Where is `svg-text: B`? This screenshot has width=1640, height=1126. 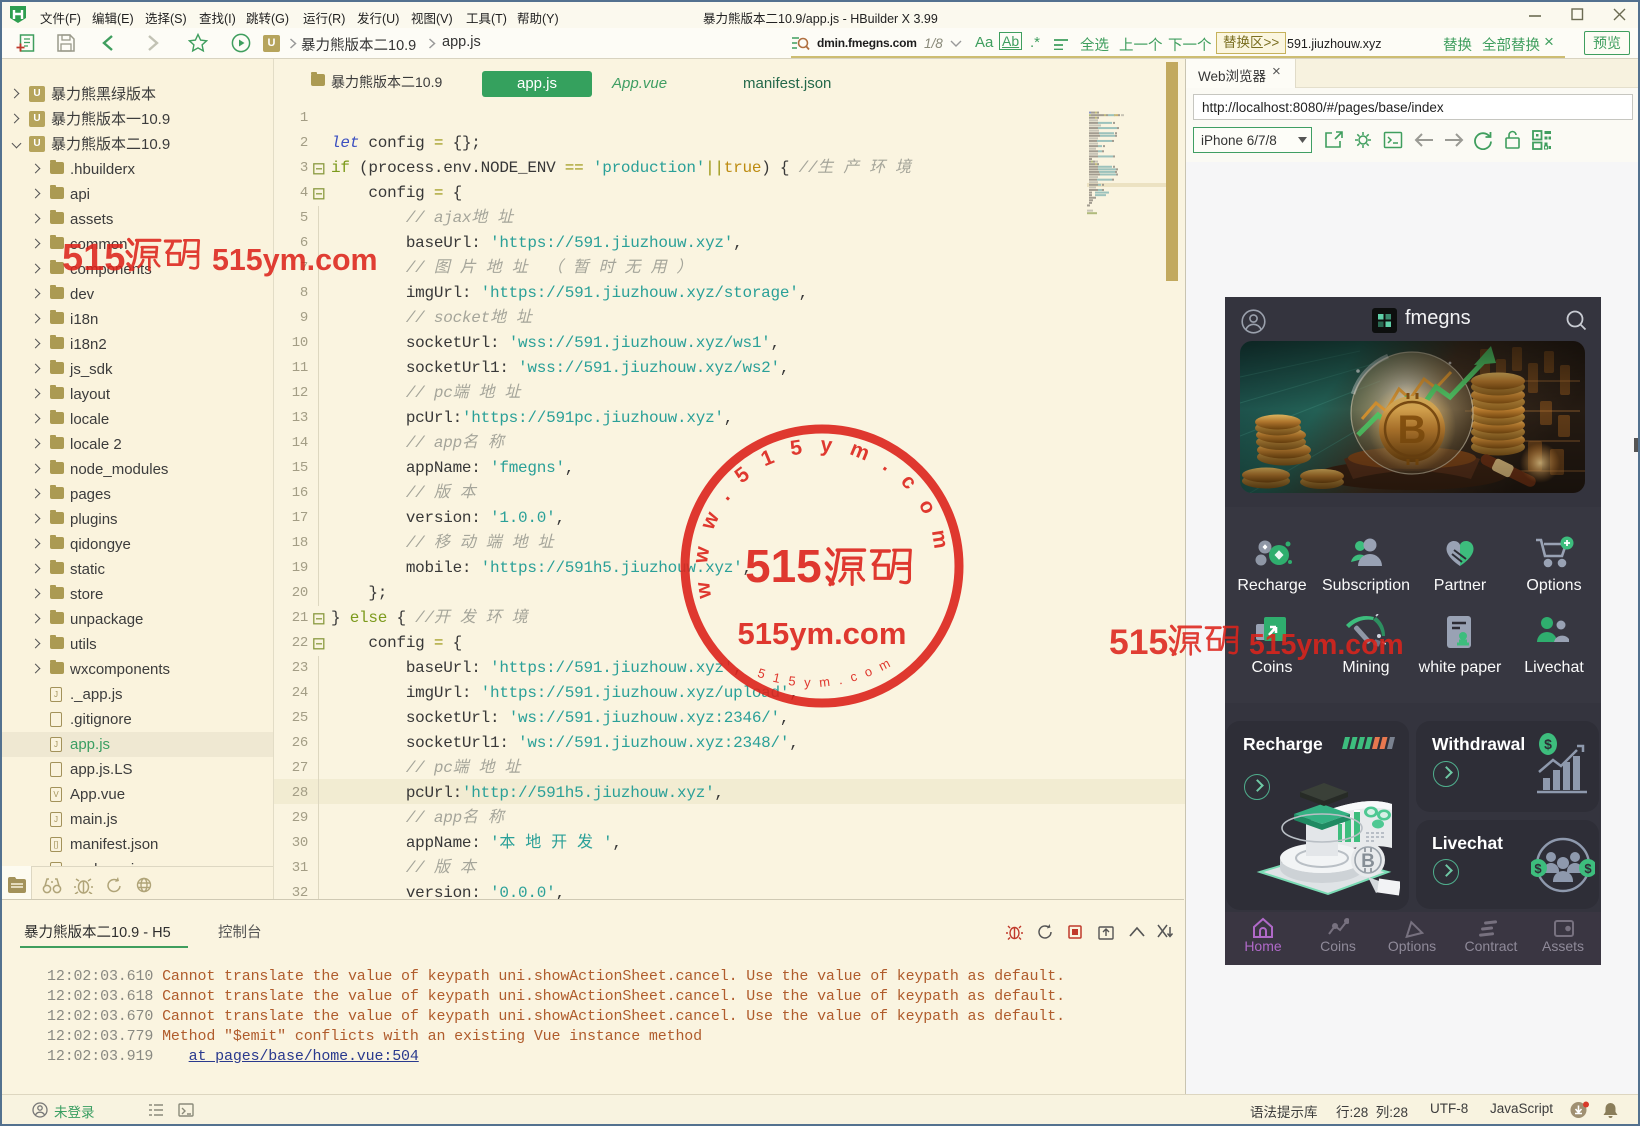 svg-text: B is located at coordinates (1368, 861).